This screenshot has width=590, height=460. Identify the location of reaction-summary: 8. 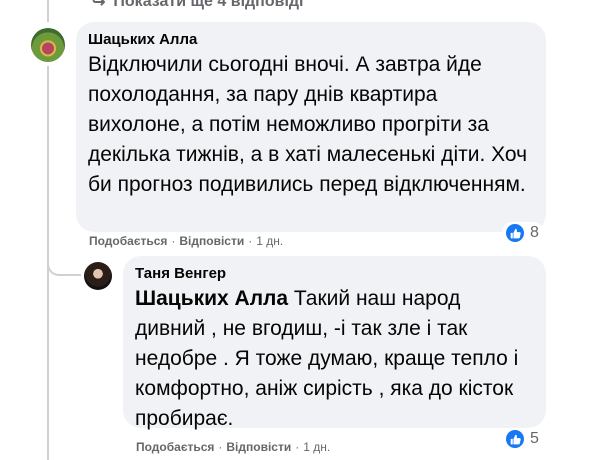
(522, 233).